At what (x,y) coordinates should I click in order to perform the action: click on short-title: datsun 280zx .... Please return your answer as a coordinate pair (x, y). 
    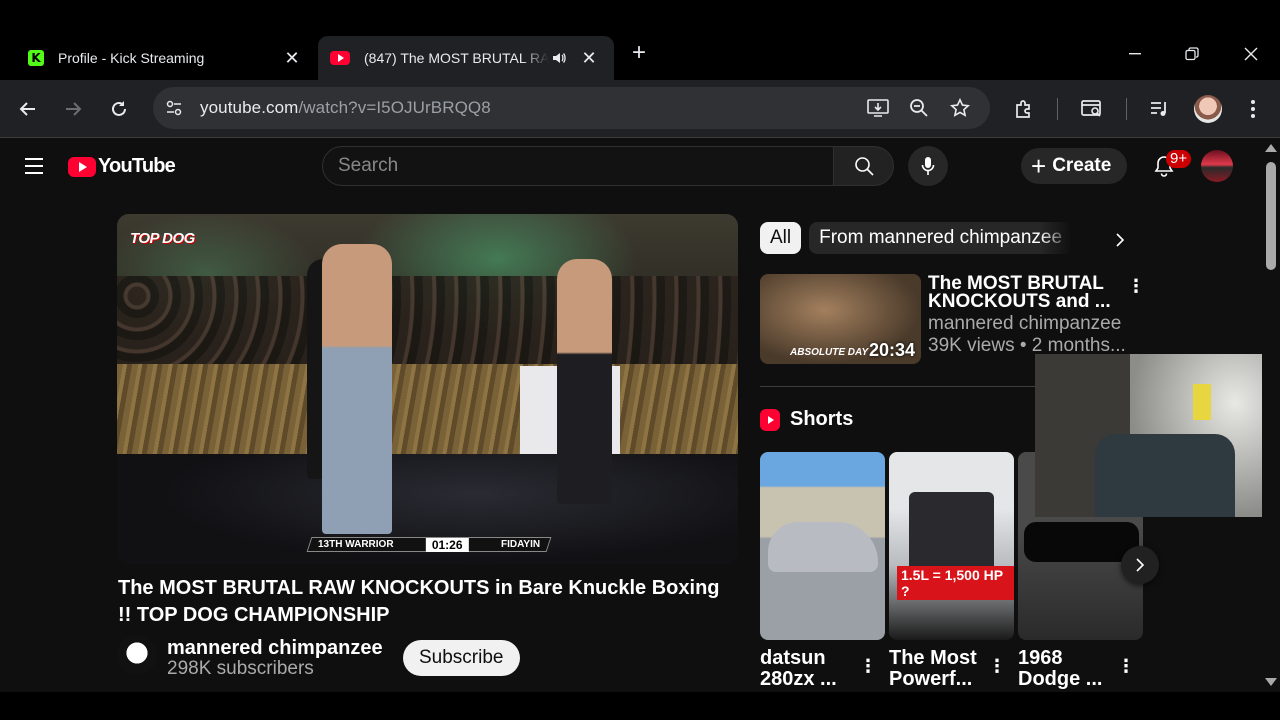
    Looking at the image, I should click on (810, 669).